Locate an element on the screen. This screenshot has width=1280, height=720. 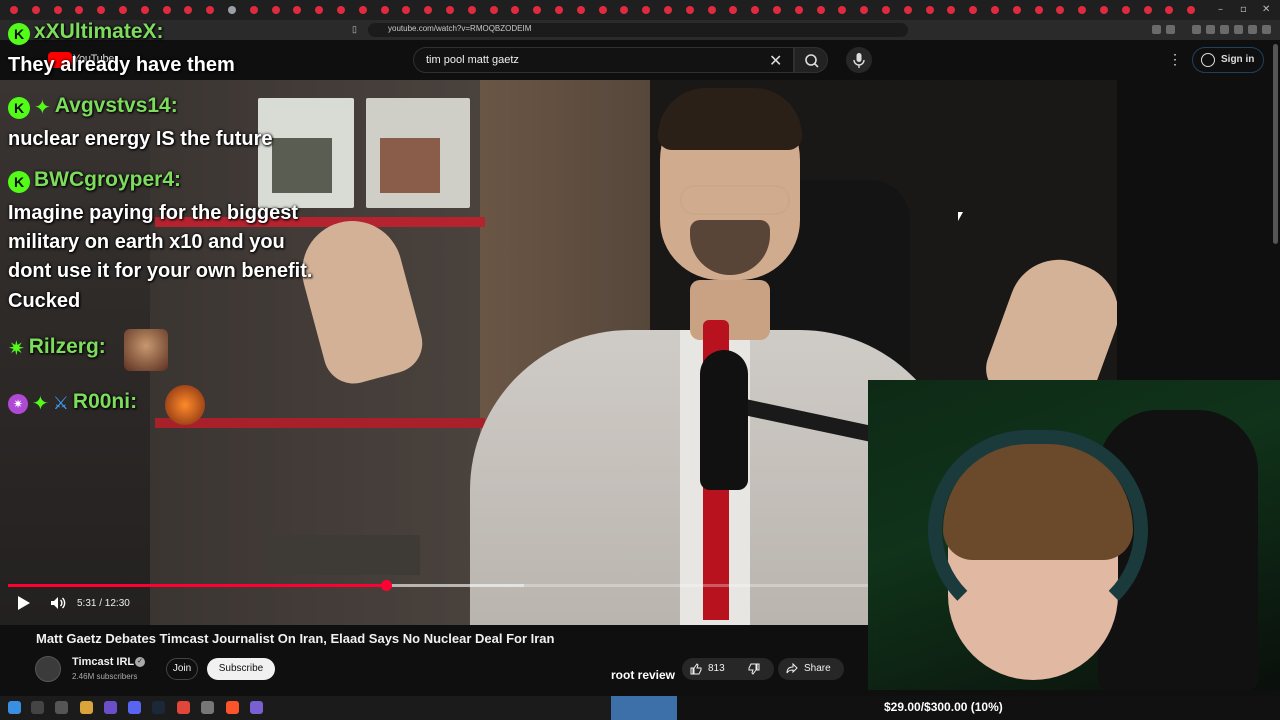
search-button is located at coordinates (811, 60).